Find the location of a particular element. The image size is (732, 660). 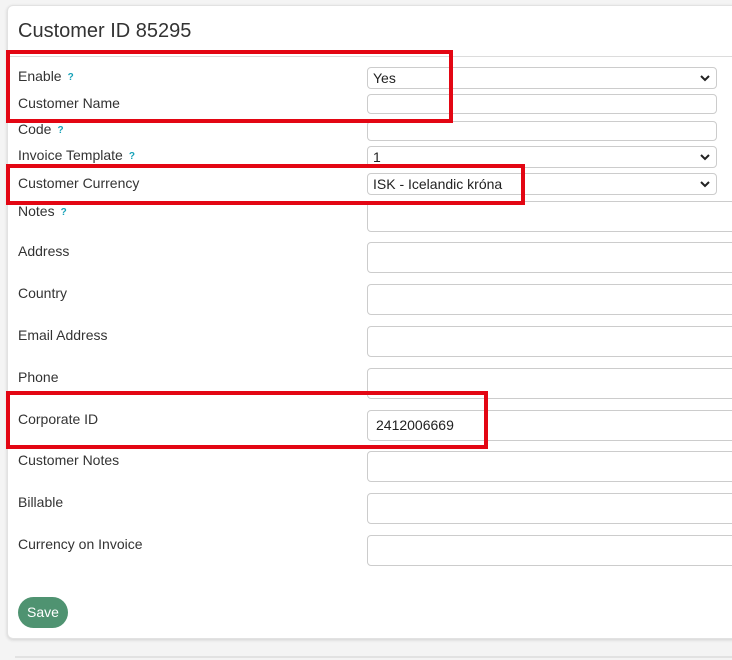

currency-on-invoice-textarea is located at coordinates (549, 550).